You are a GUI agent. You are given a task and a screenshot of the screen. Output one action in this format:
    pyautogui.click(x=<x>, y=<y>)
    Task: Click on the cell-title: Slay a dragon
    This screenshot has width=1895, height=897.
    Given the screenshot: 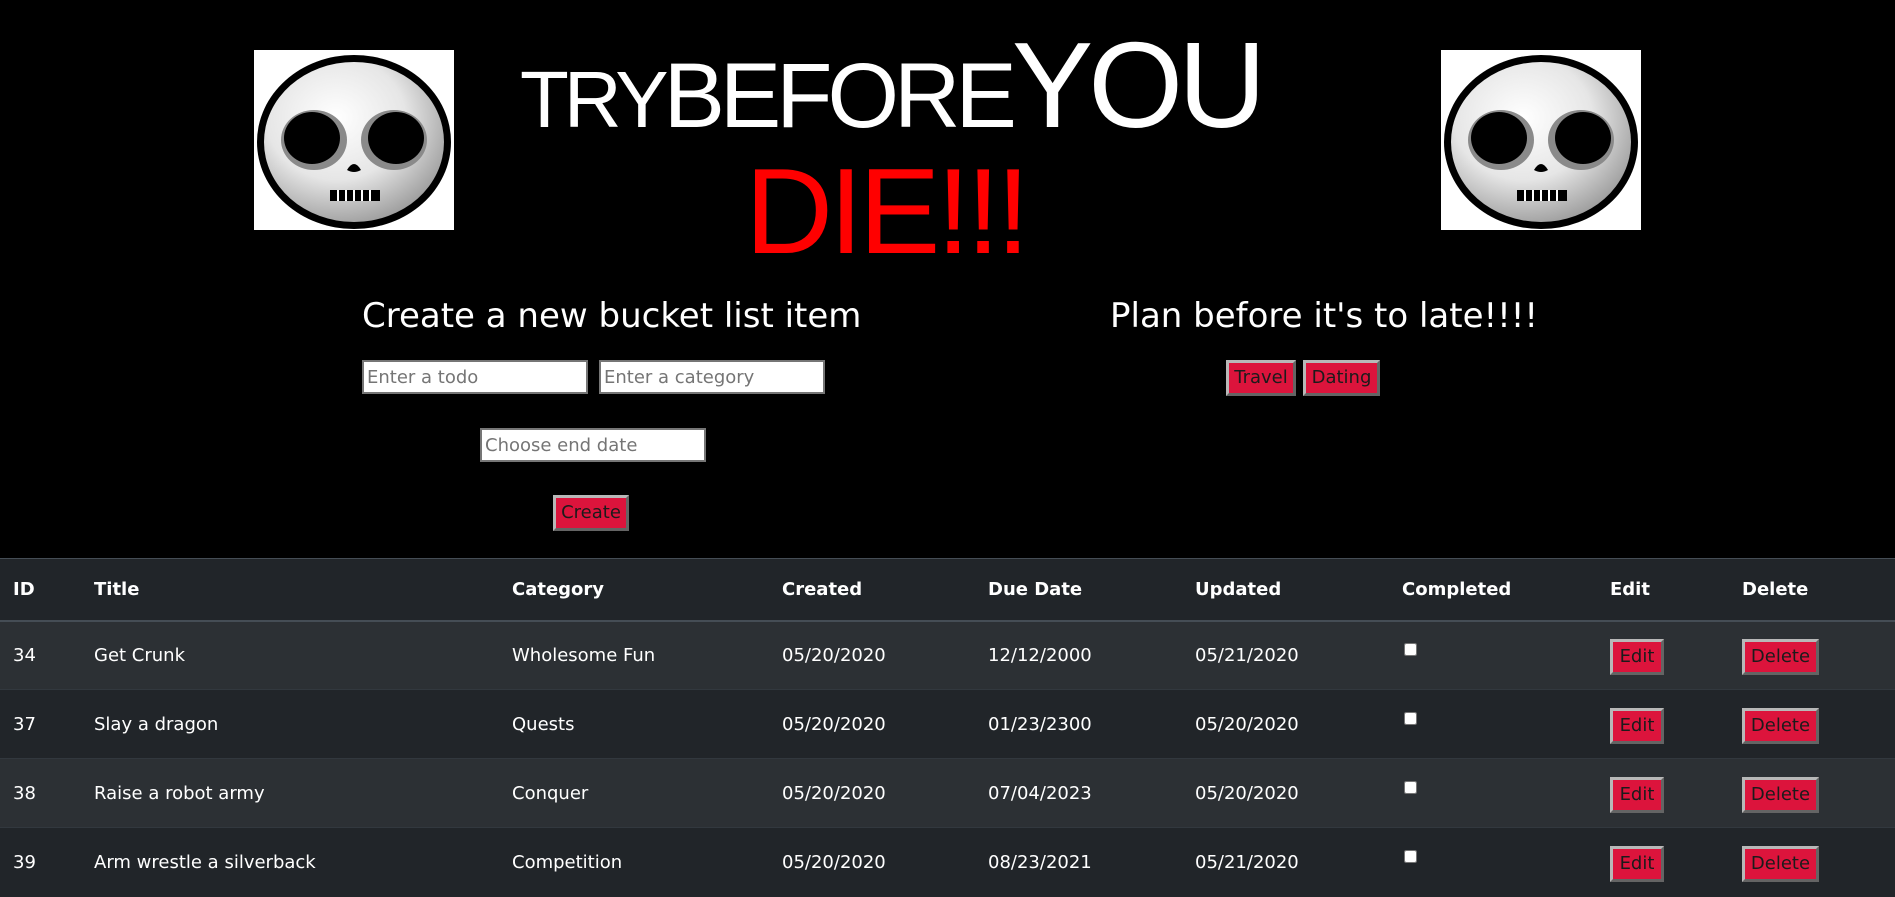 What is the action you would take?
    pyautogui.click(x=303, y=724)
    